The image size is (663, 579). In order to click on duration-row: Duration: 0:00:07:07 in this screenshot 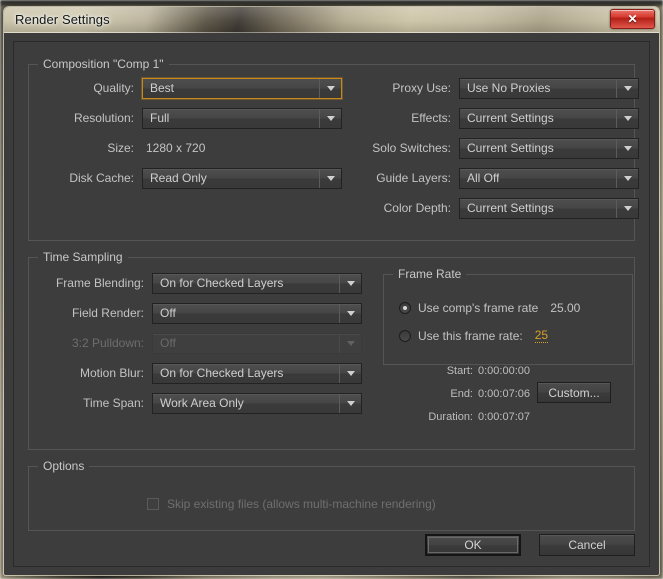, I will do `click(456, 417)`.